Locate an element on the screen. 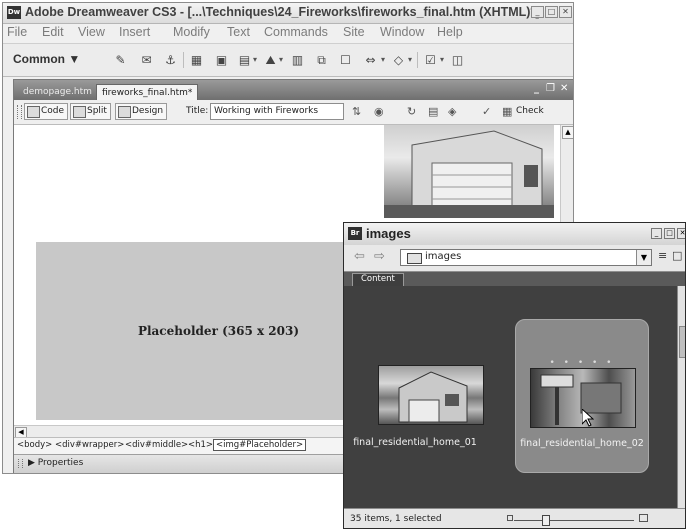  garage-illustration is located at coordinates (469, 174).